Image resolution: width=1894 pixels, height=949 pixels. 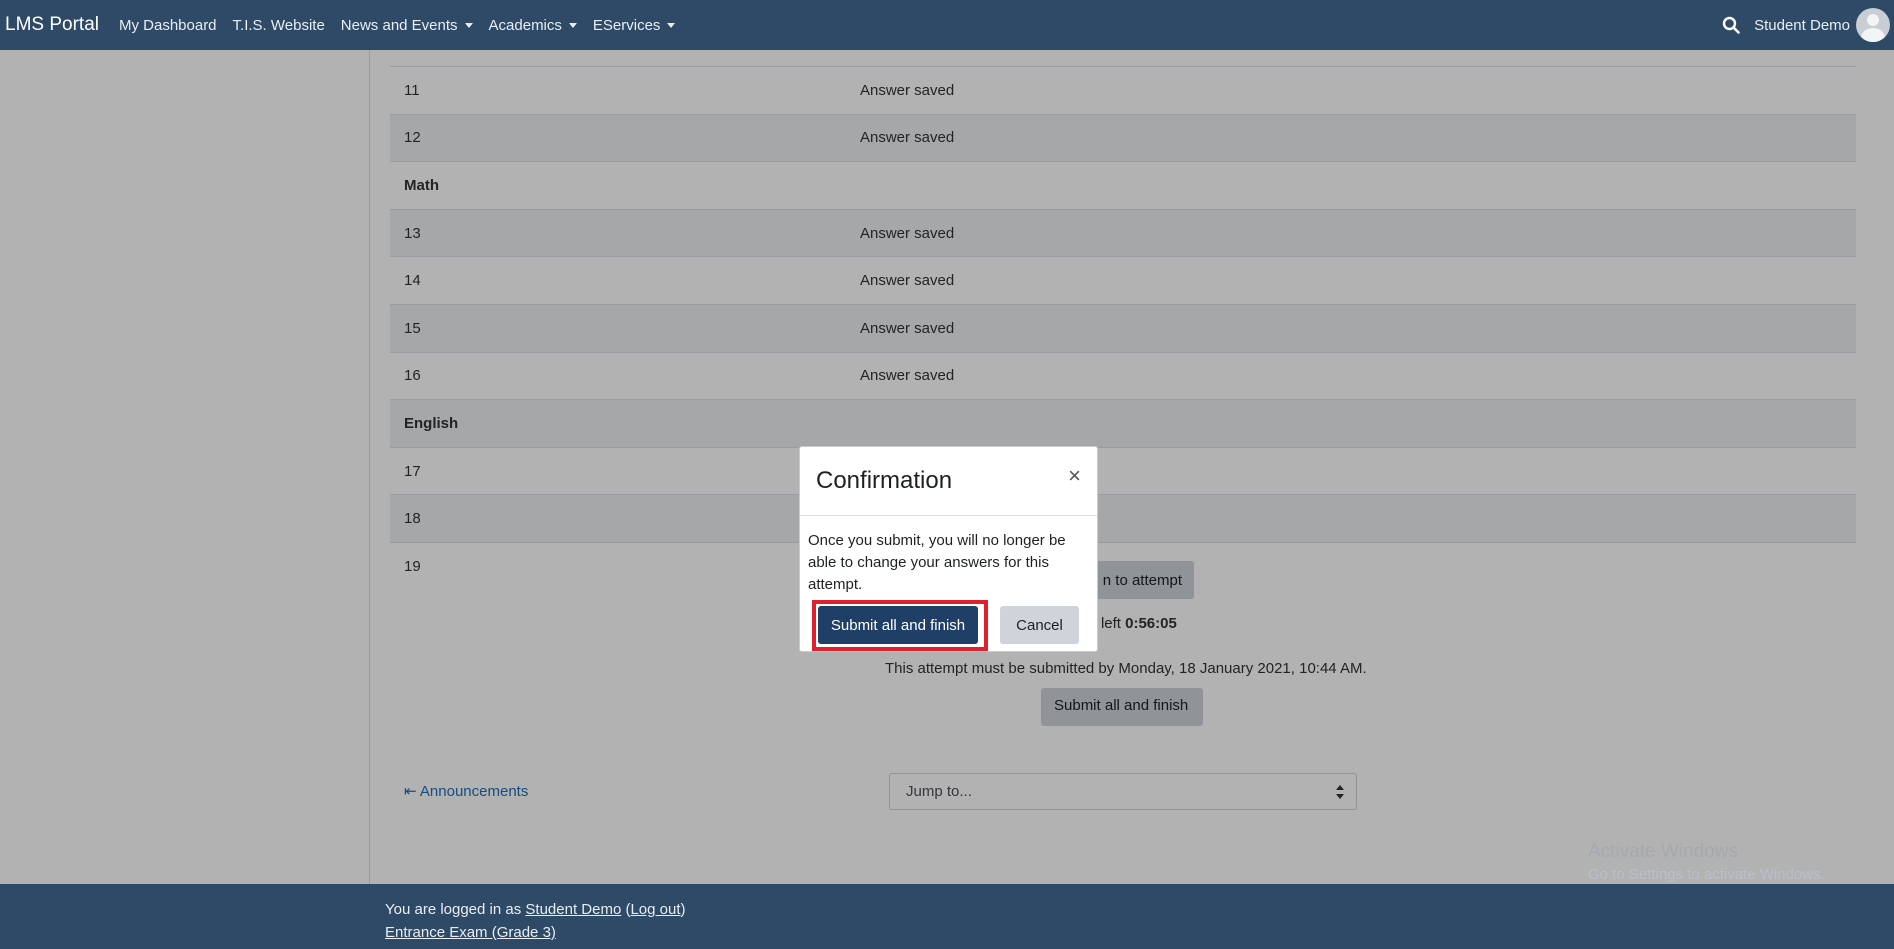 I want to click on dialog-header: Confirmation ×, so click(x=948, y=481).